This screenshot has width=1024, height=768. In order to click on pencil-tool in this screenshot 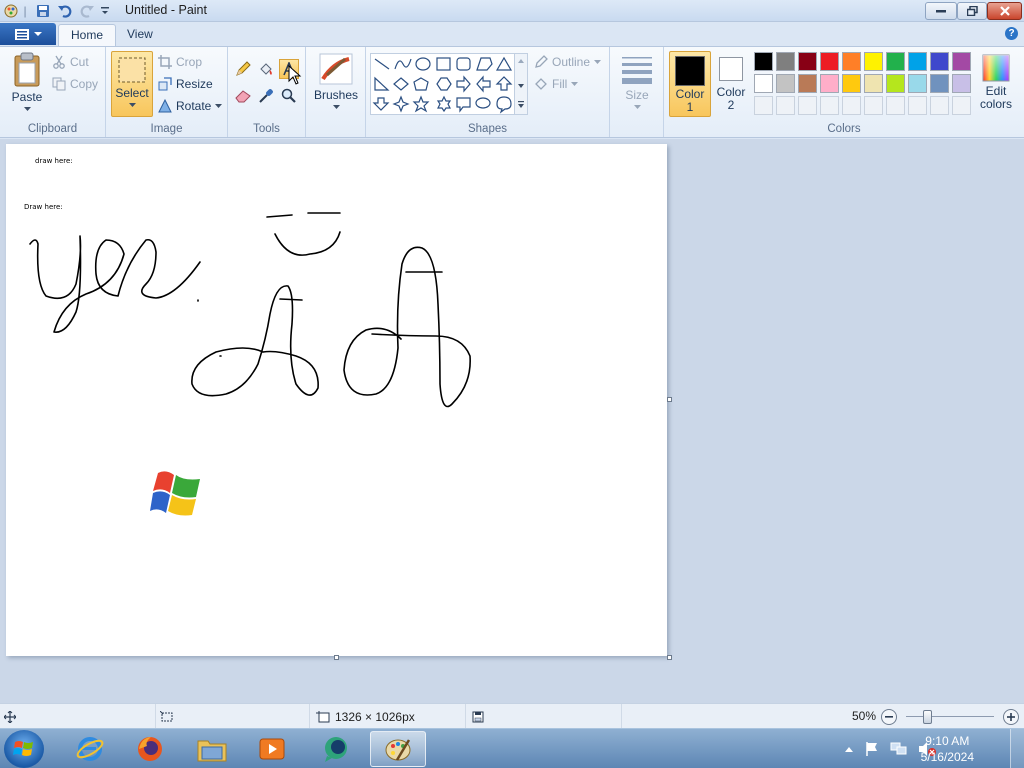, I will do `click(243, 69)`.